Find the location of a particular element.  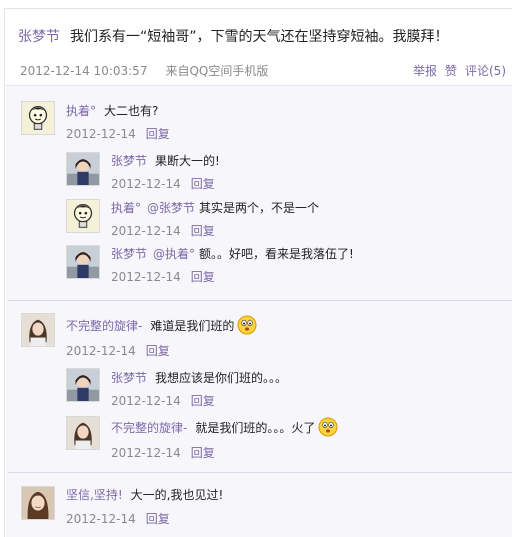

comment-2-text: 难道是我们班的 is located at coordinates (192, 326).